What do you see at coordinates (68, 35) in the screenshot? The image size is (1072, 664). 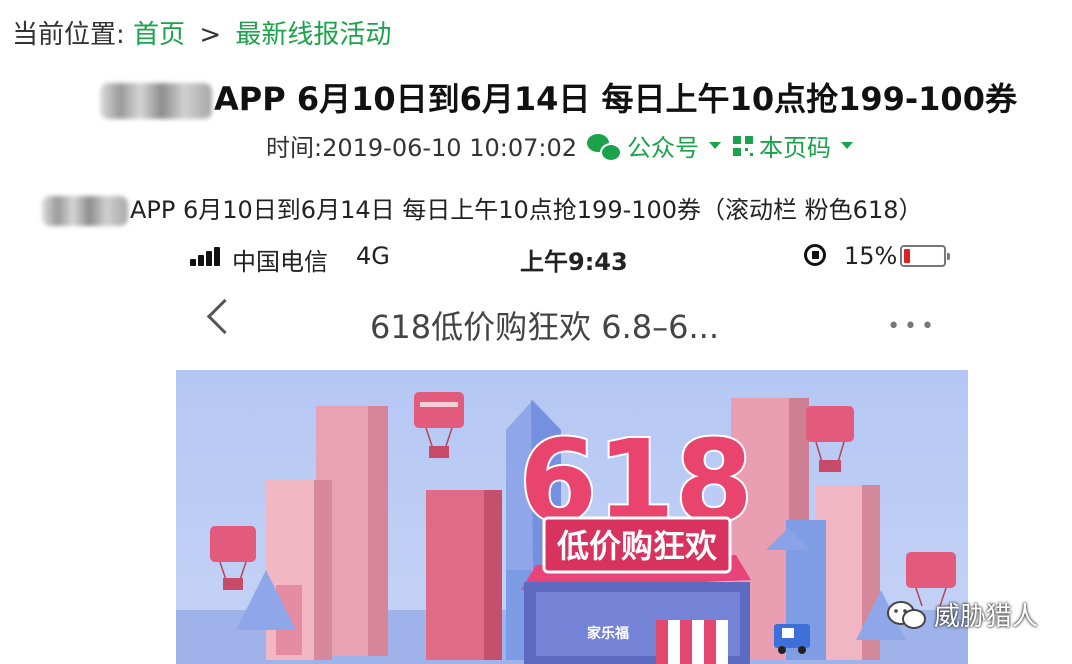 I see `breadcrumb-prefix: 当前位置:` at bounding box center [68, 35].